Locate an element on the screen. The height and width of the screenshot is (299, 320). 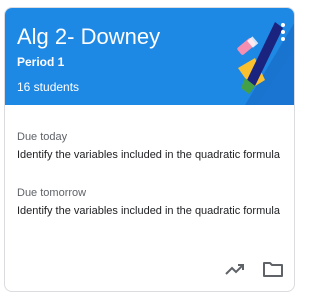
due-label: Due today is located at coordinates (42, 137).